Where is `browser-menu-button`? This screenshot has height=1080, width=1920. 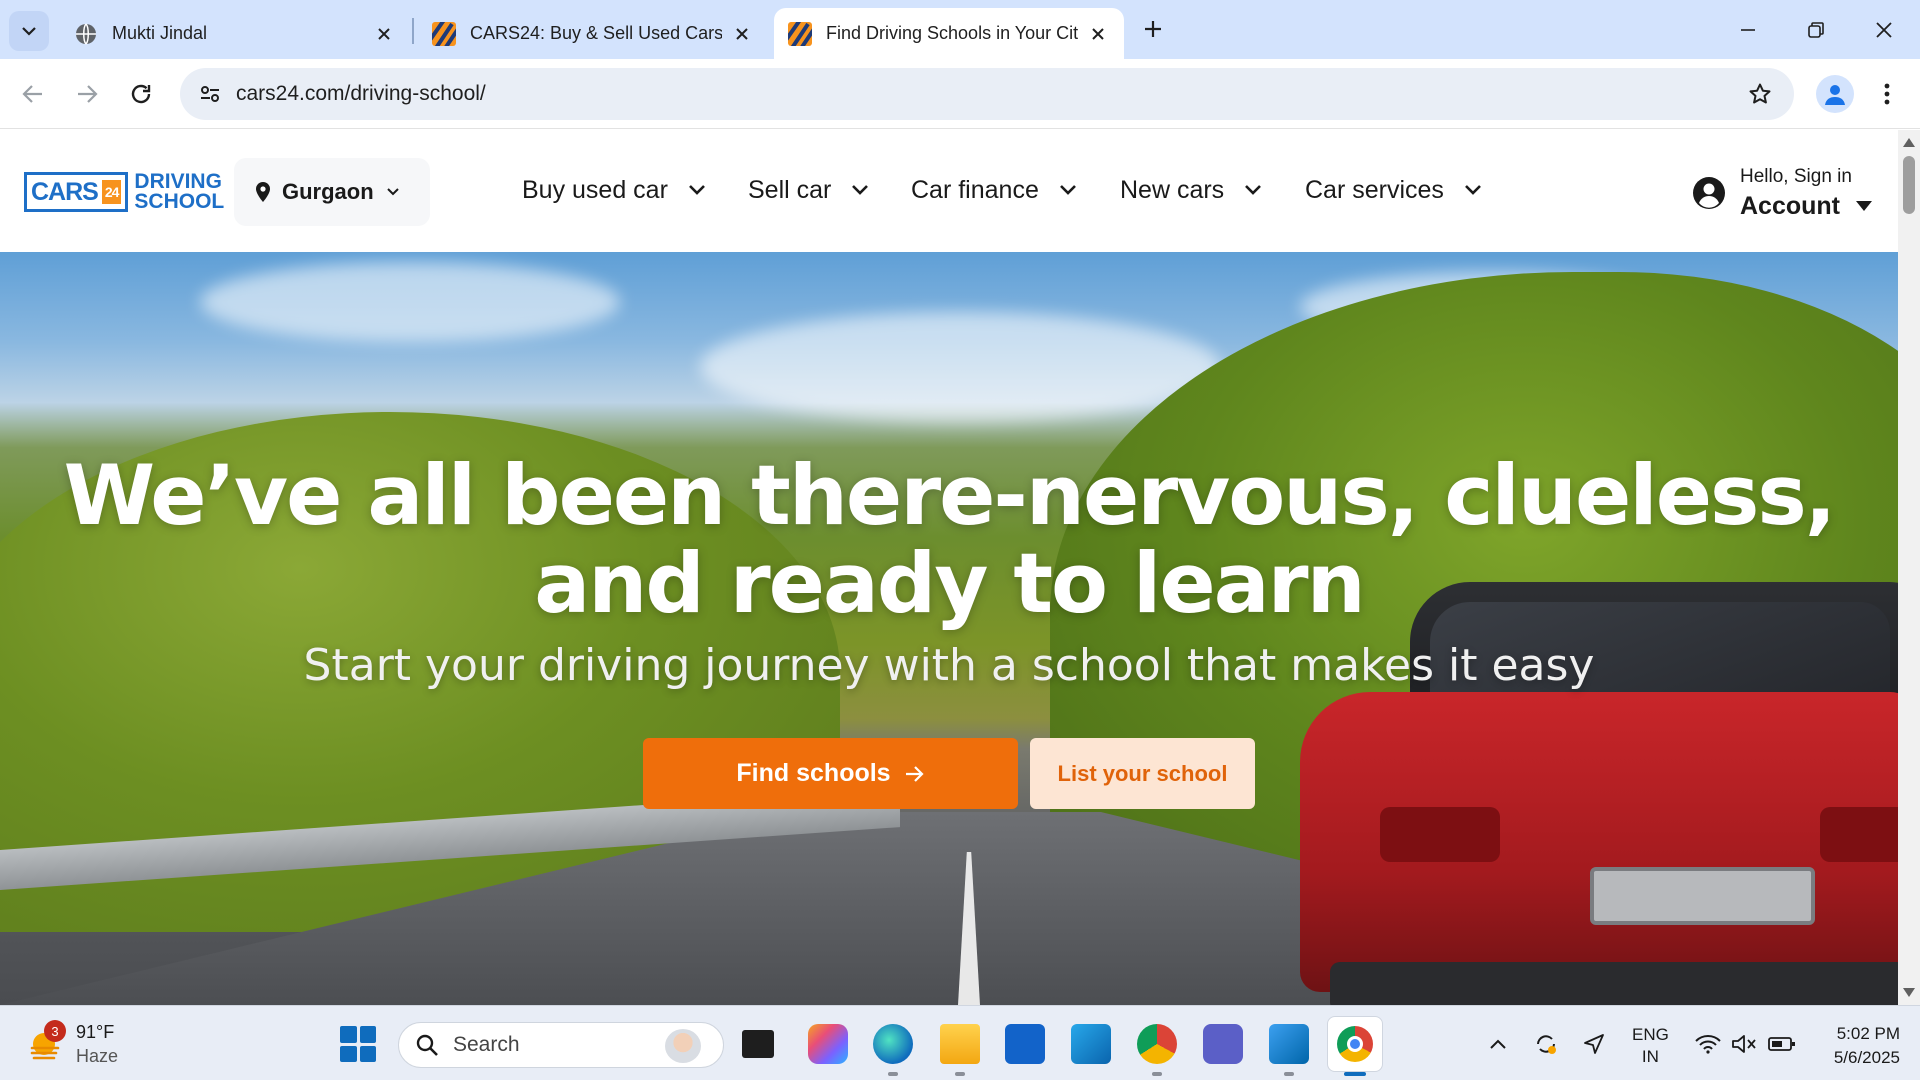 browser-menu-button is located at coordinates (1887, 94).